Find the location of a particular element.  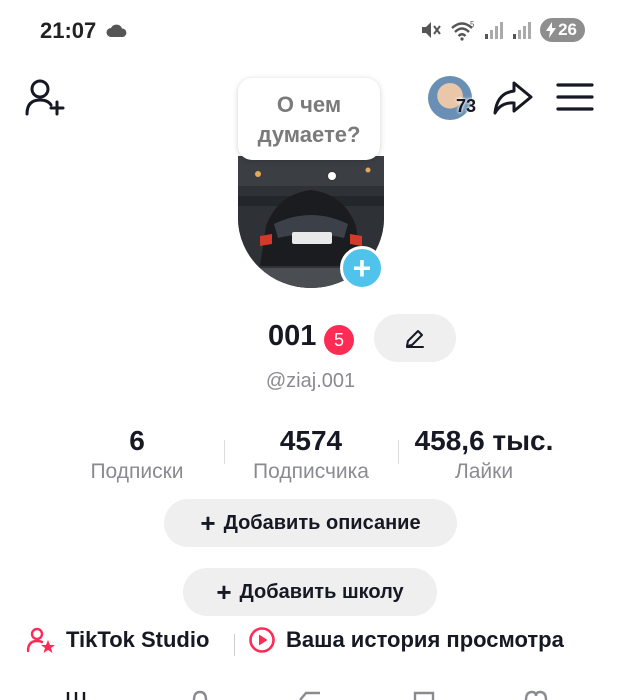

status-bar: 21:07 5 26 is located at coordinates (310, 31).